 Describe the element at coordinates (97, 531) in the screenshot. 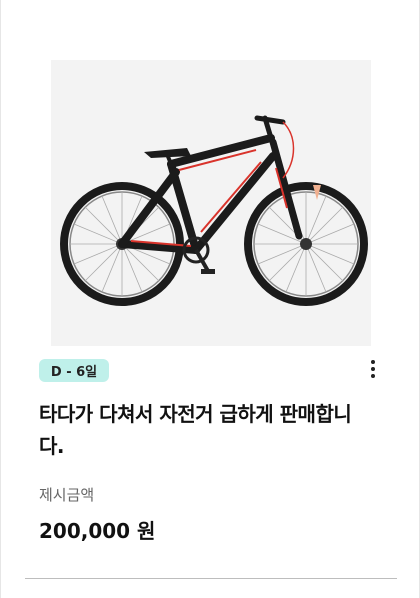

I see `price-value: 200,000 원` at that location.